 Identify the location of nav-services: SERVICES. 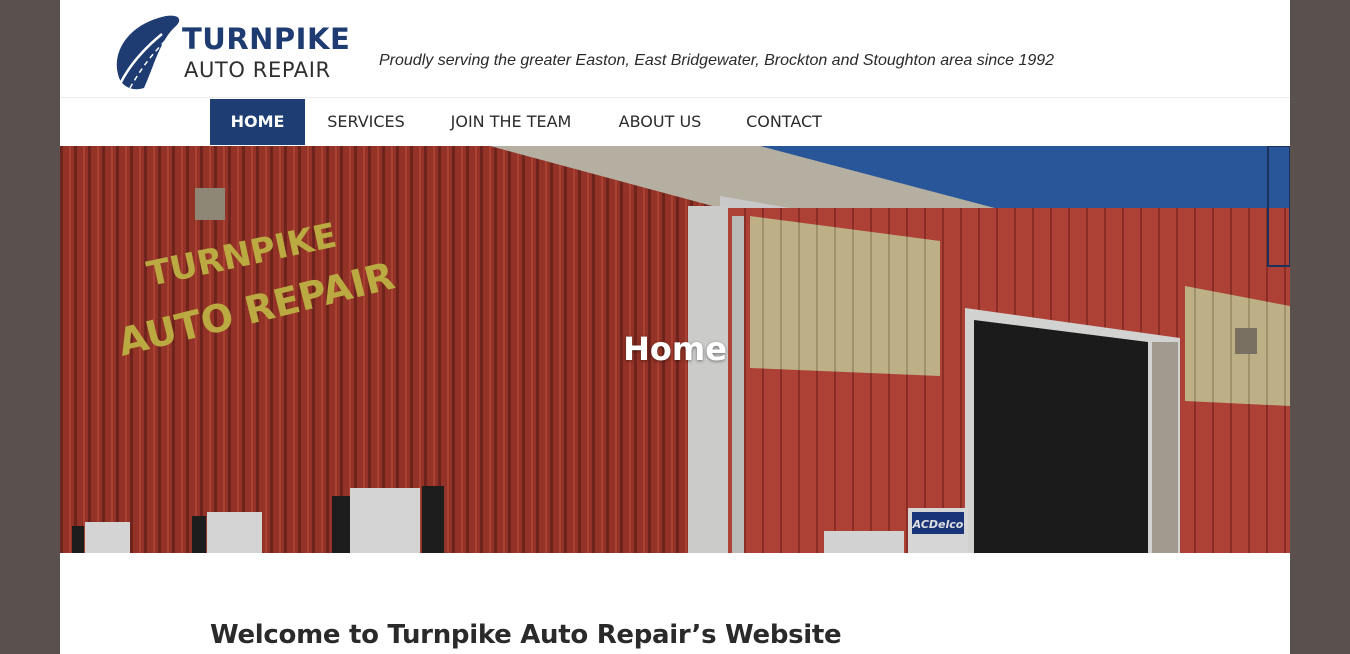
(366, 122).